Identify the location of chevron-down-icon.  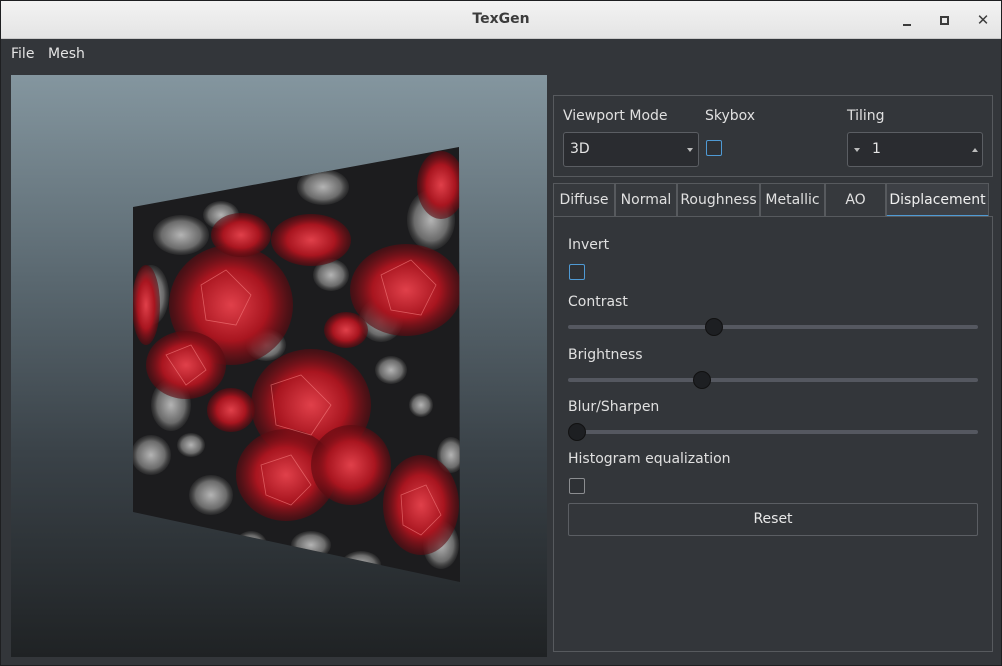
(690, 150).